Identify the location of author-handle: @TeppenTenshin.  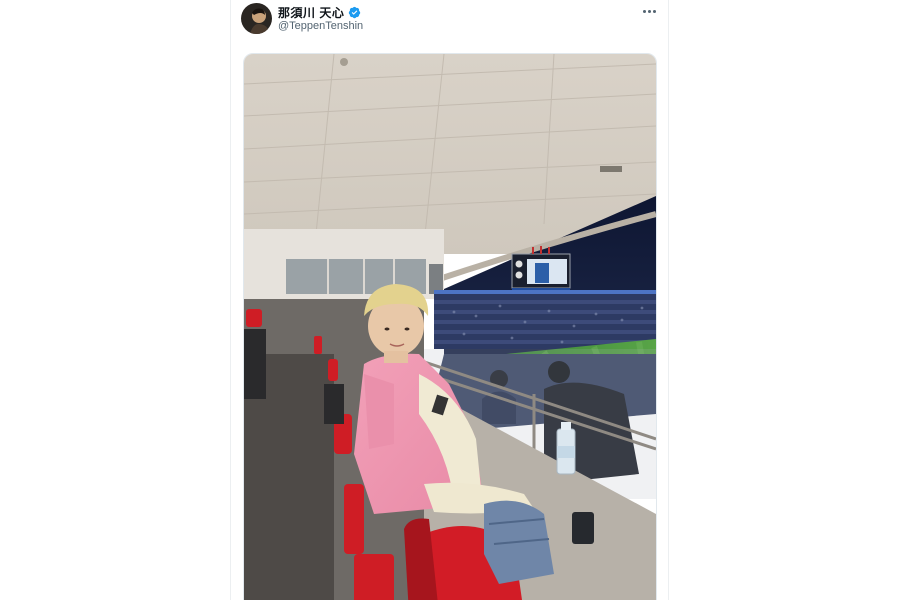
(320, 26).